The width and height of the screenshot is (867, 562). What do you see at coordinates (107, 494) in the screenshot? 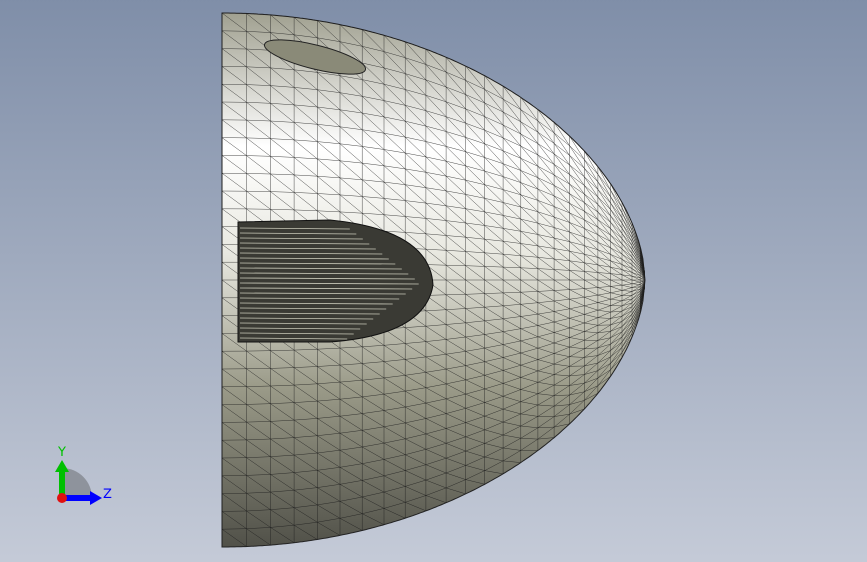
I see `axis-label: Z` at bounding box center [107, 494].